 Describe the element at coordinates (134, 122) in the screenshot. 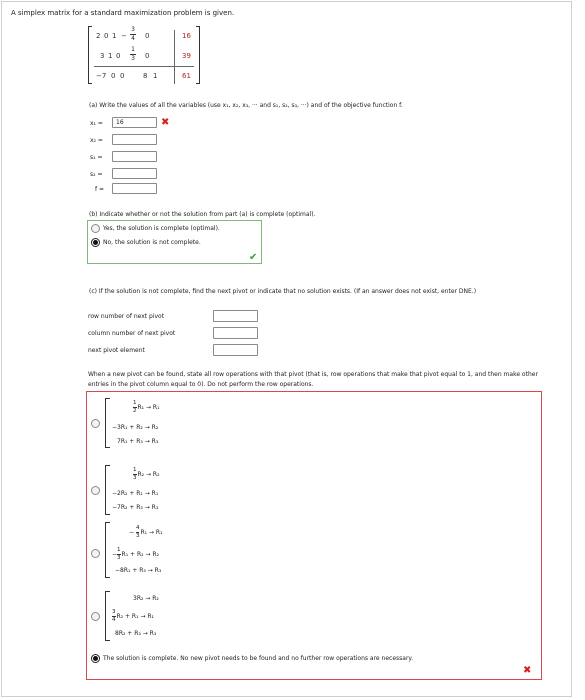

I see `x1-input: 16` at that location.